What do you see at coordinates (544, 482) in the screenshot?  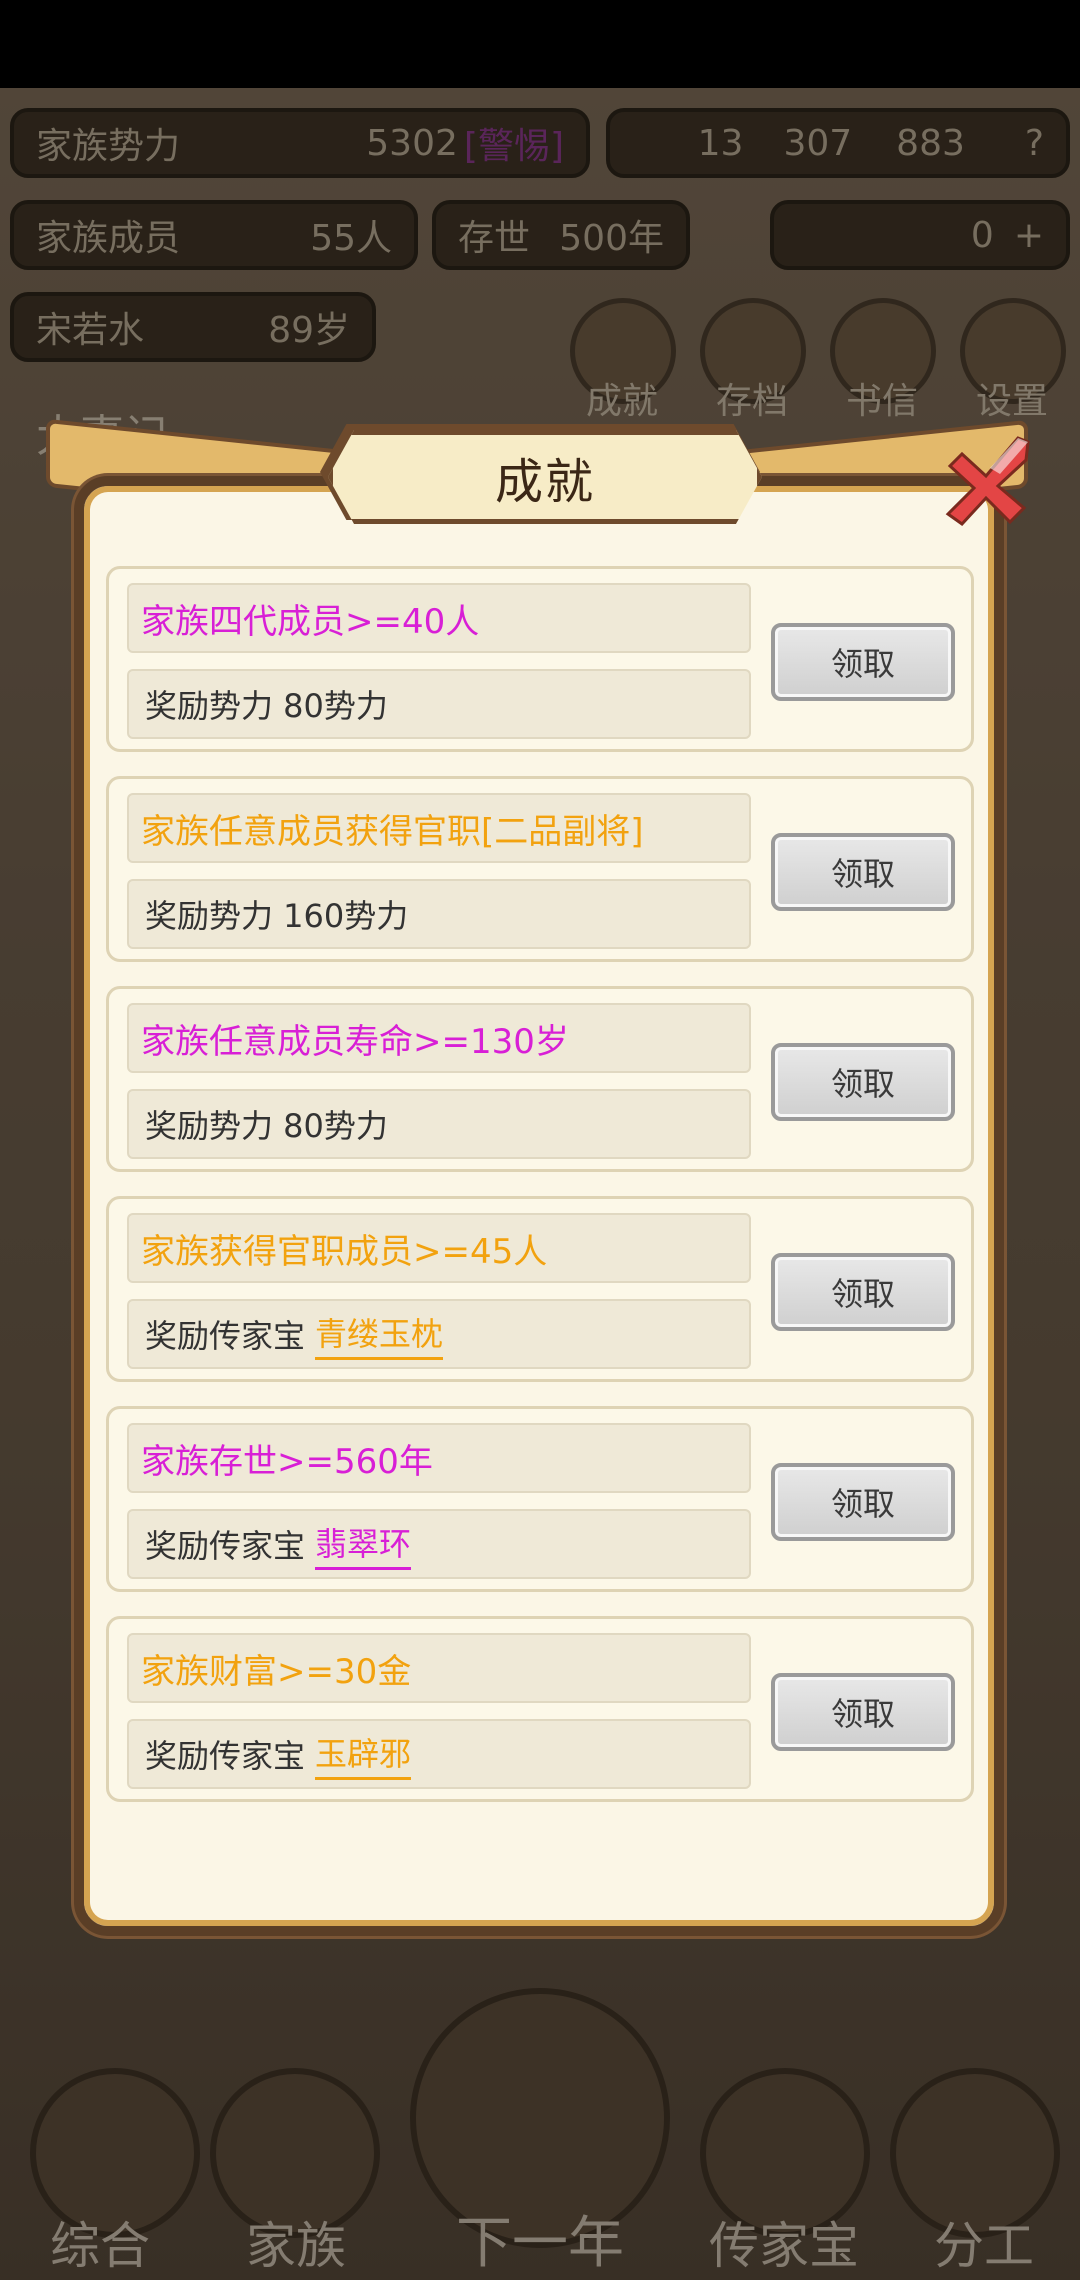 I see `dialog-title: 成就` at bounding box center [544, 482].